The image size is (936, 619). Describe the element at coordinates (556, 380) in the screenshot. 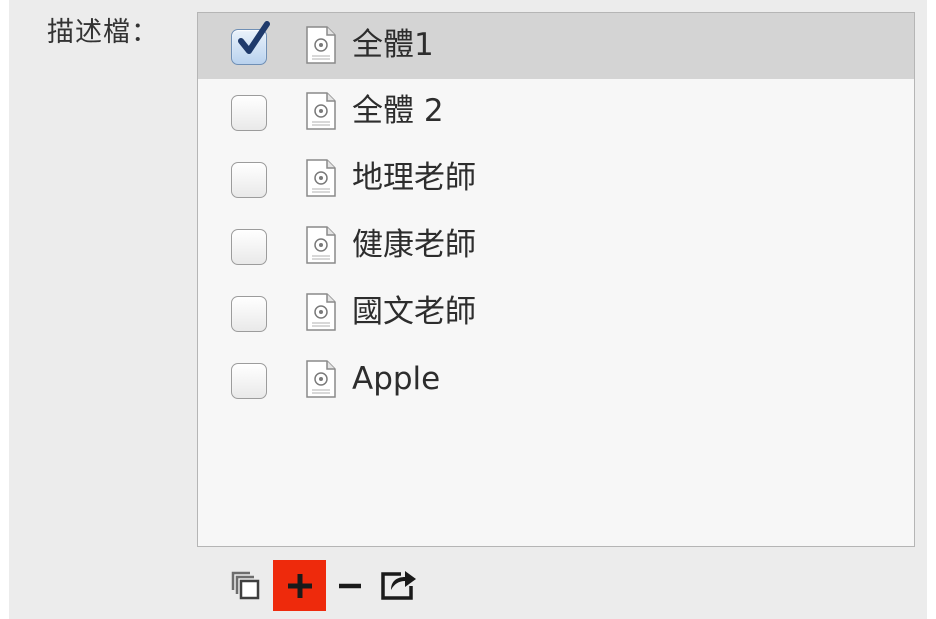

I see `profile-row-5: Apple` at that location.